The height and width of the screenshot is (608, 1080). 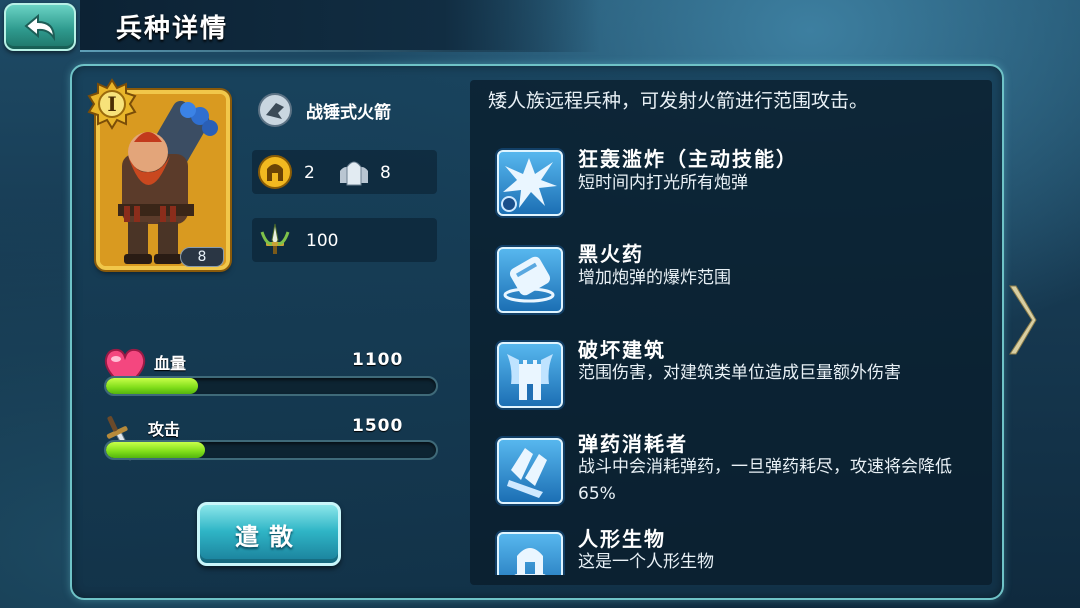 I want to click on attack-value: 1500, so click(x=378, y=426).